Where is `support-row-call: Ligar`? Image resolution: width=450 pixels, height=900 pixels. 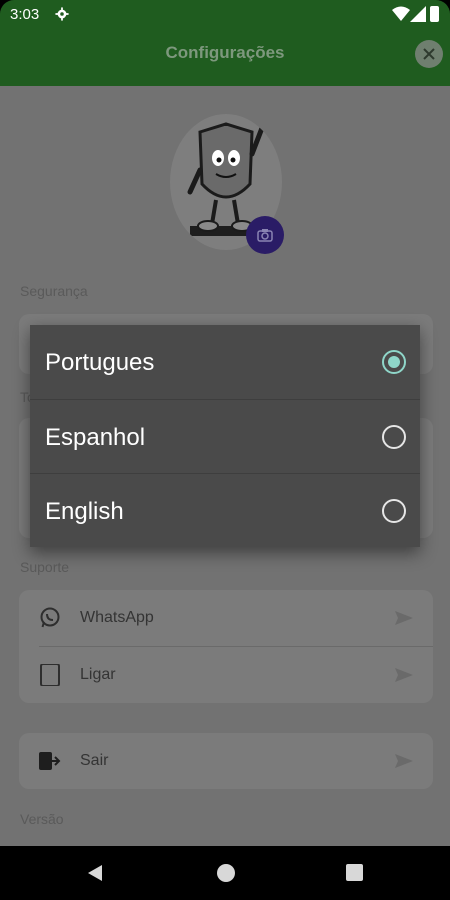
support-row-call: Ligar is located at coordinates (226, 675).